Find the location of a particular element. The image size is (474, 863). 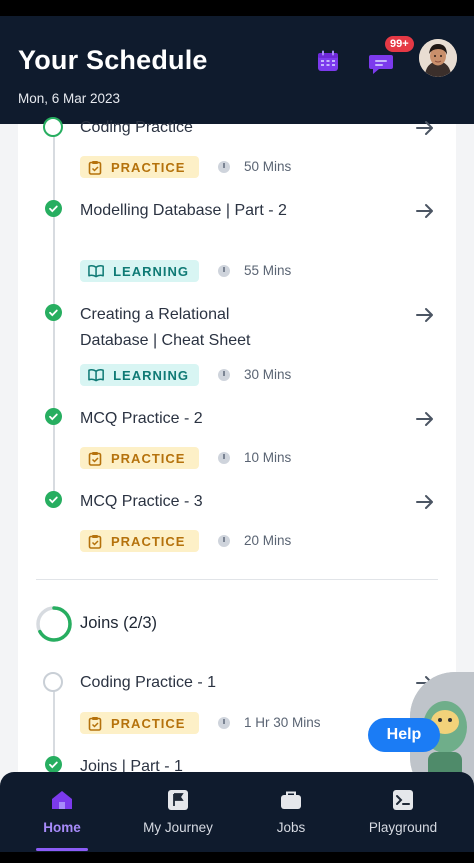

nav-jobs: Jobs is located at coordinates (291, 812).